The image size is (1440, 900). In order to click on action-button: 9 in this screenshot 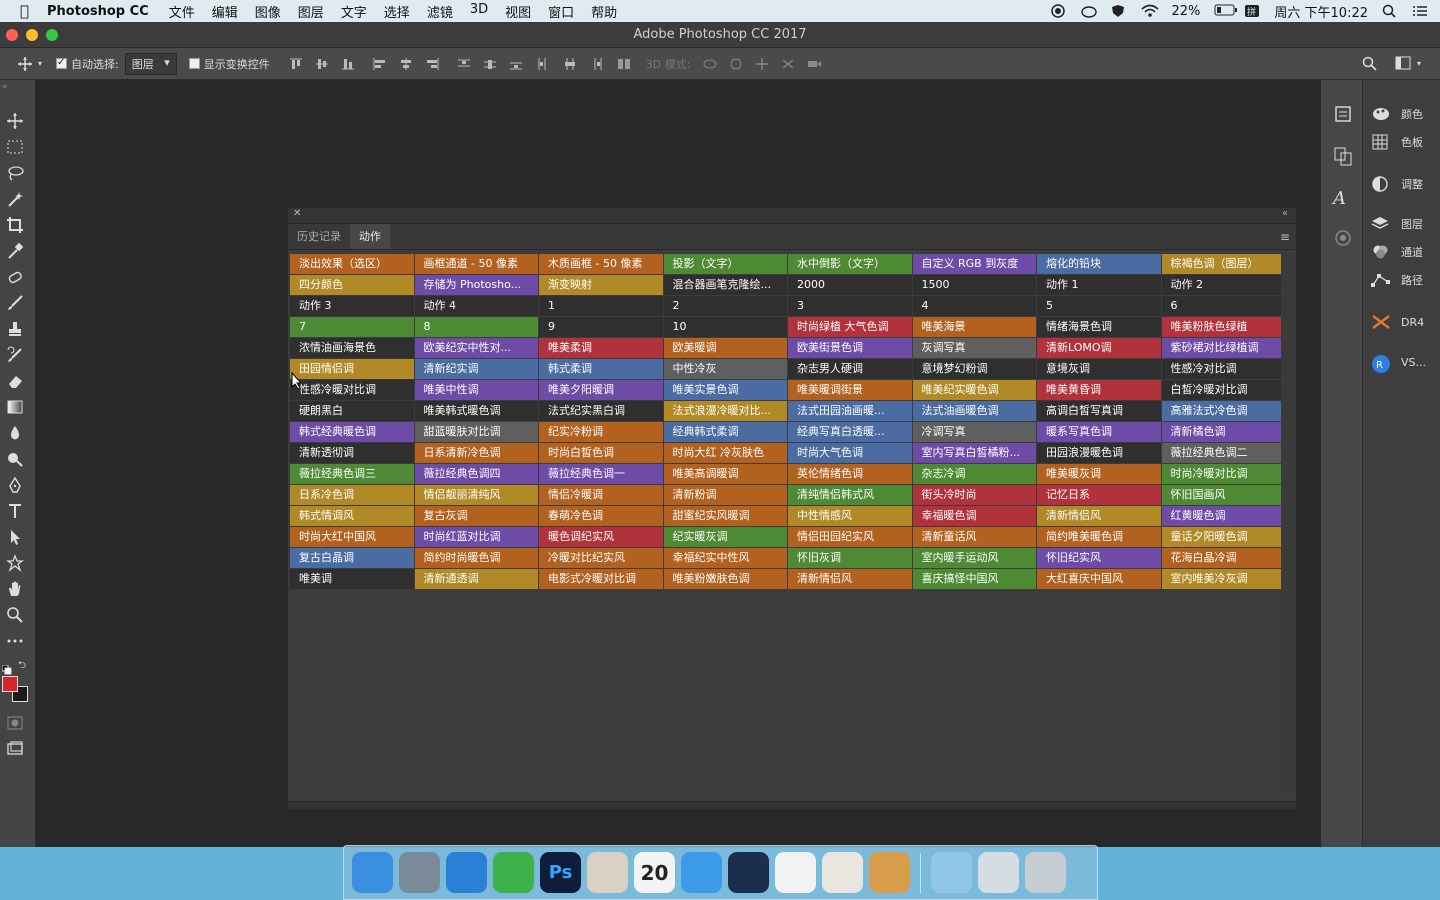, I will do `click(601, 327)`.